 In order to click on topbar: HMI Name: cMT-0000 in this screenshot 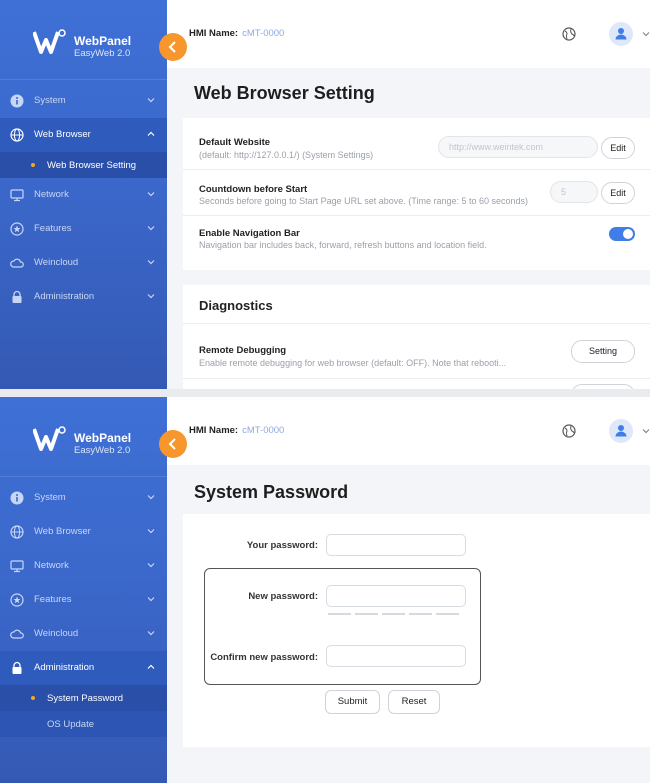, I will do `click(408, 431)`.